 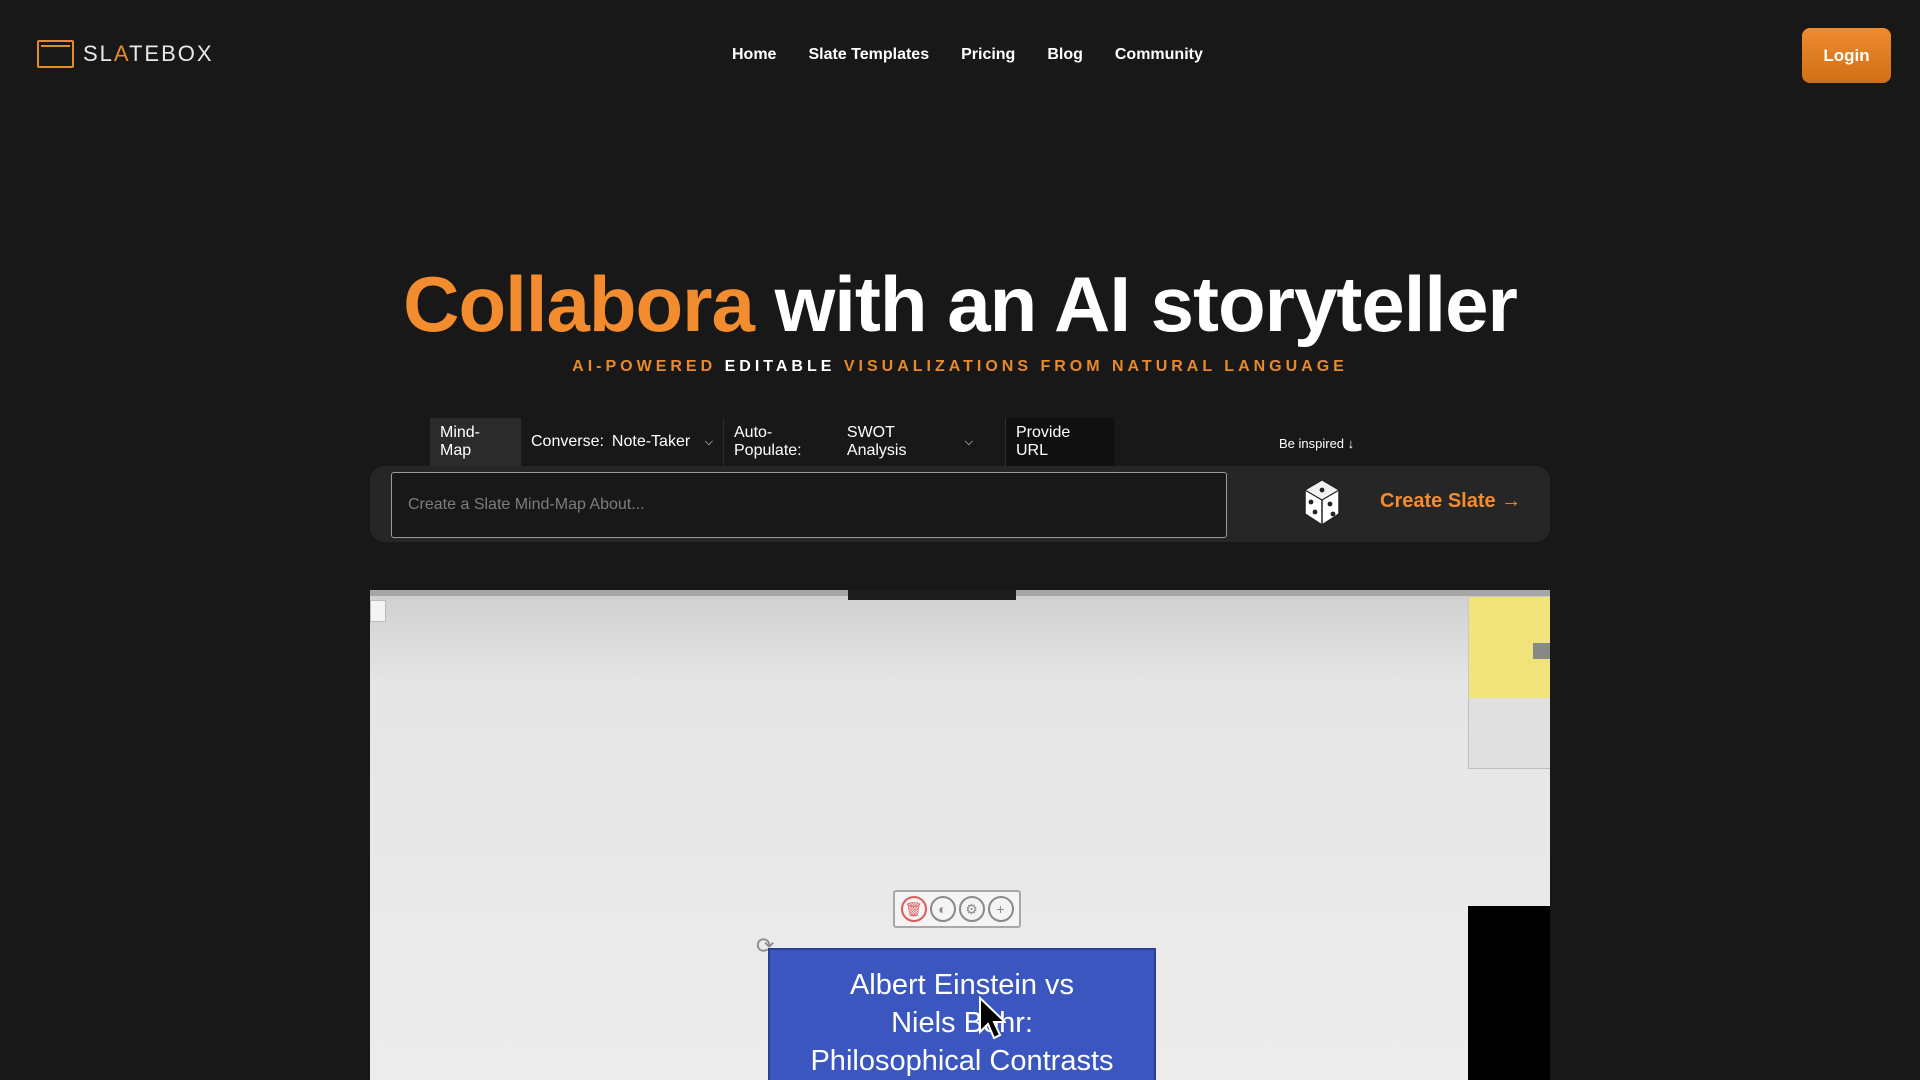 What do you see at coordinates (148, 53) in the screenshot?
I see `logo-text: SLATEBOX` at bounding box center [148, 53].